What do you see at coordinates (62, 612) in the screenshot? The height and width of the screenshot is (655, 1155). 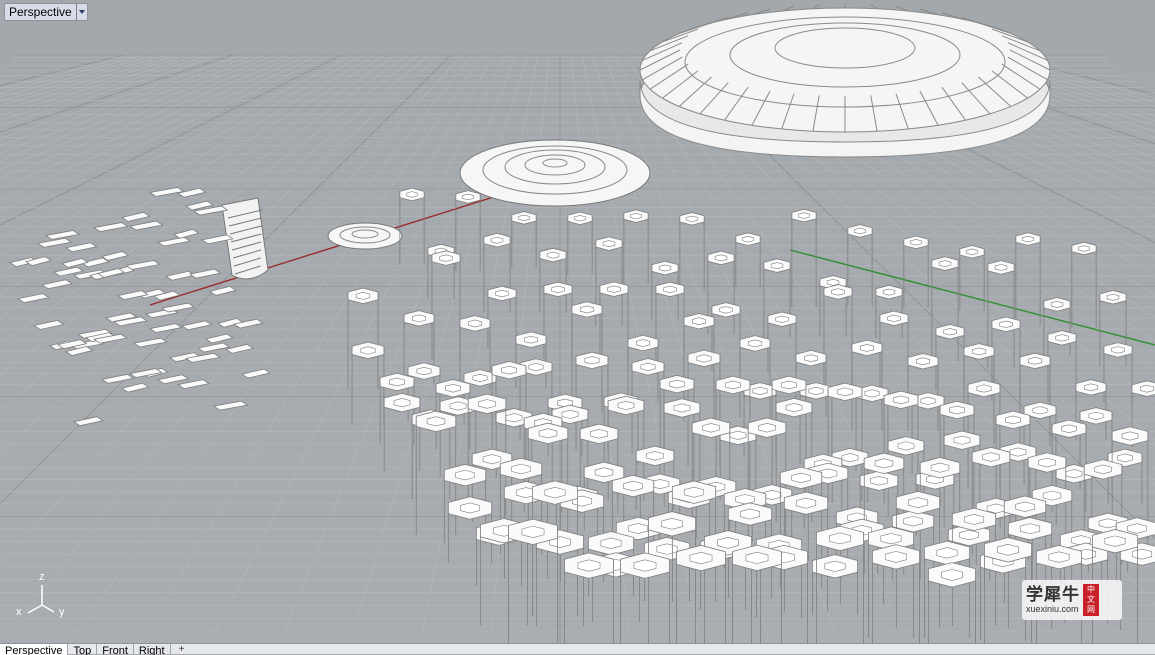 I see `axis-gizmo-y-label: y` at bounding box center [62, 612].